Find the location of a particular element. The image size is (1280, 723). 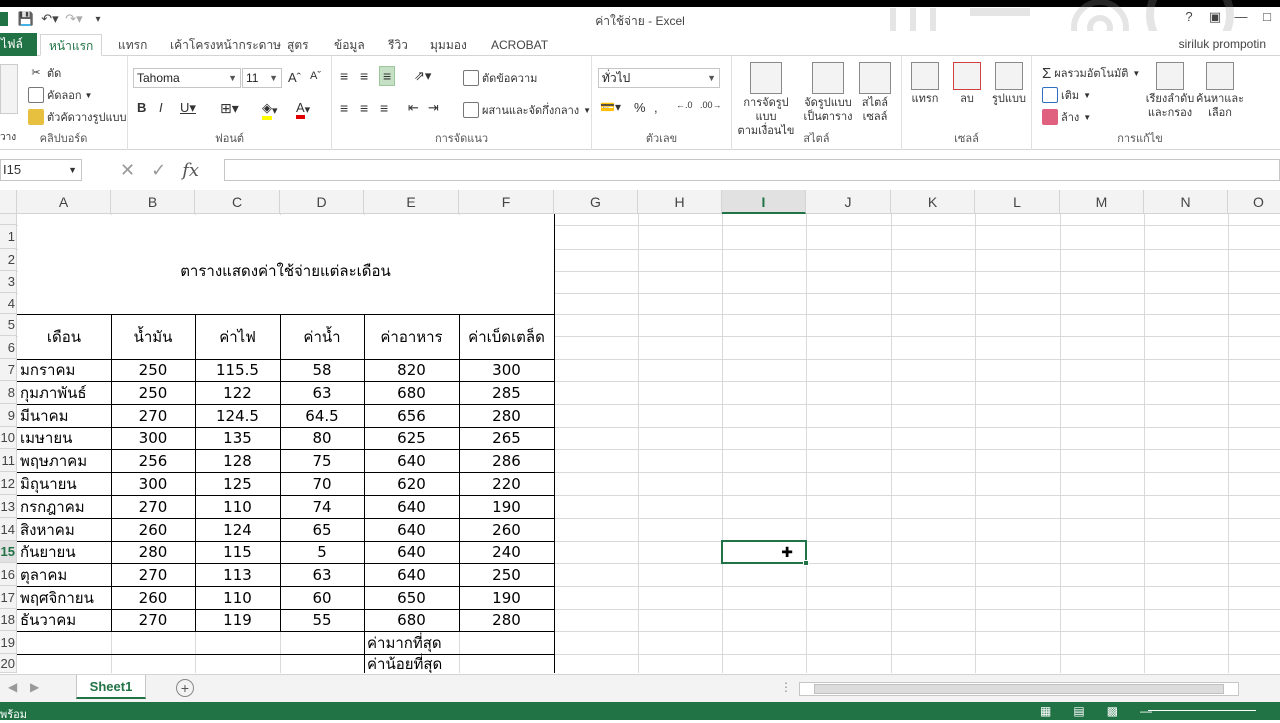

zoom-slider is located at coordinates (1202, 710).